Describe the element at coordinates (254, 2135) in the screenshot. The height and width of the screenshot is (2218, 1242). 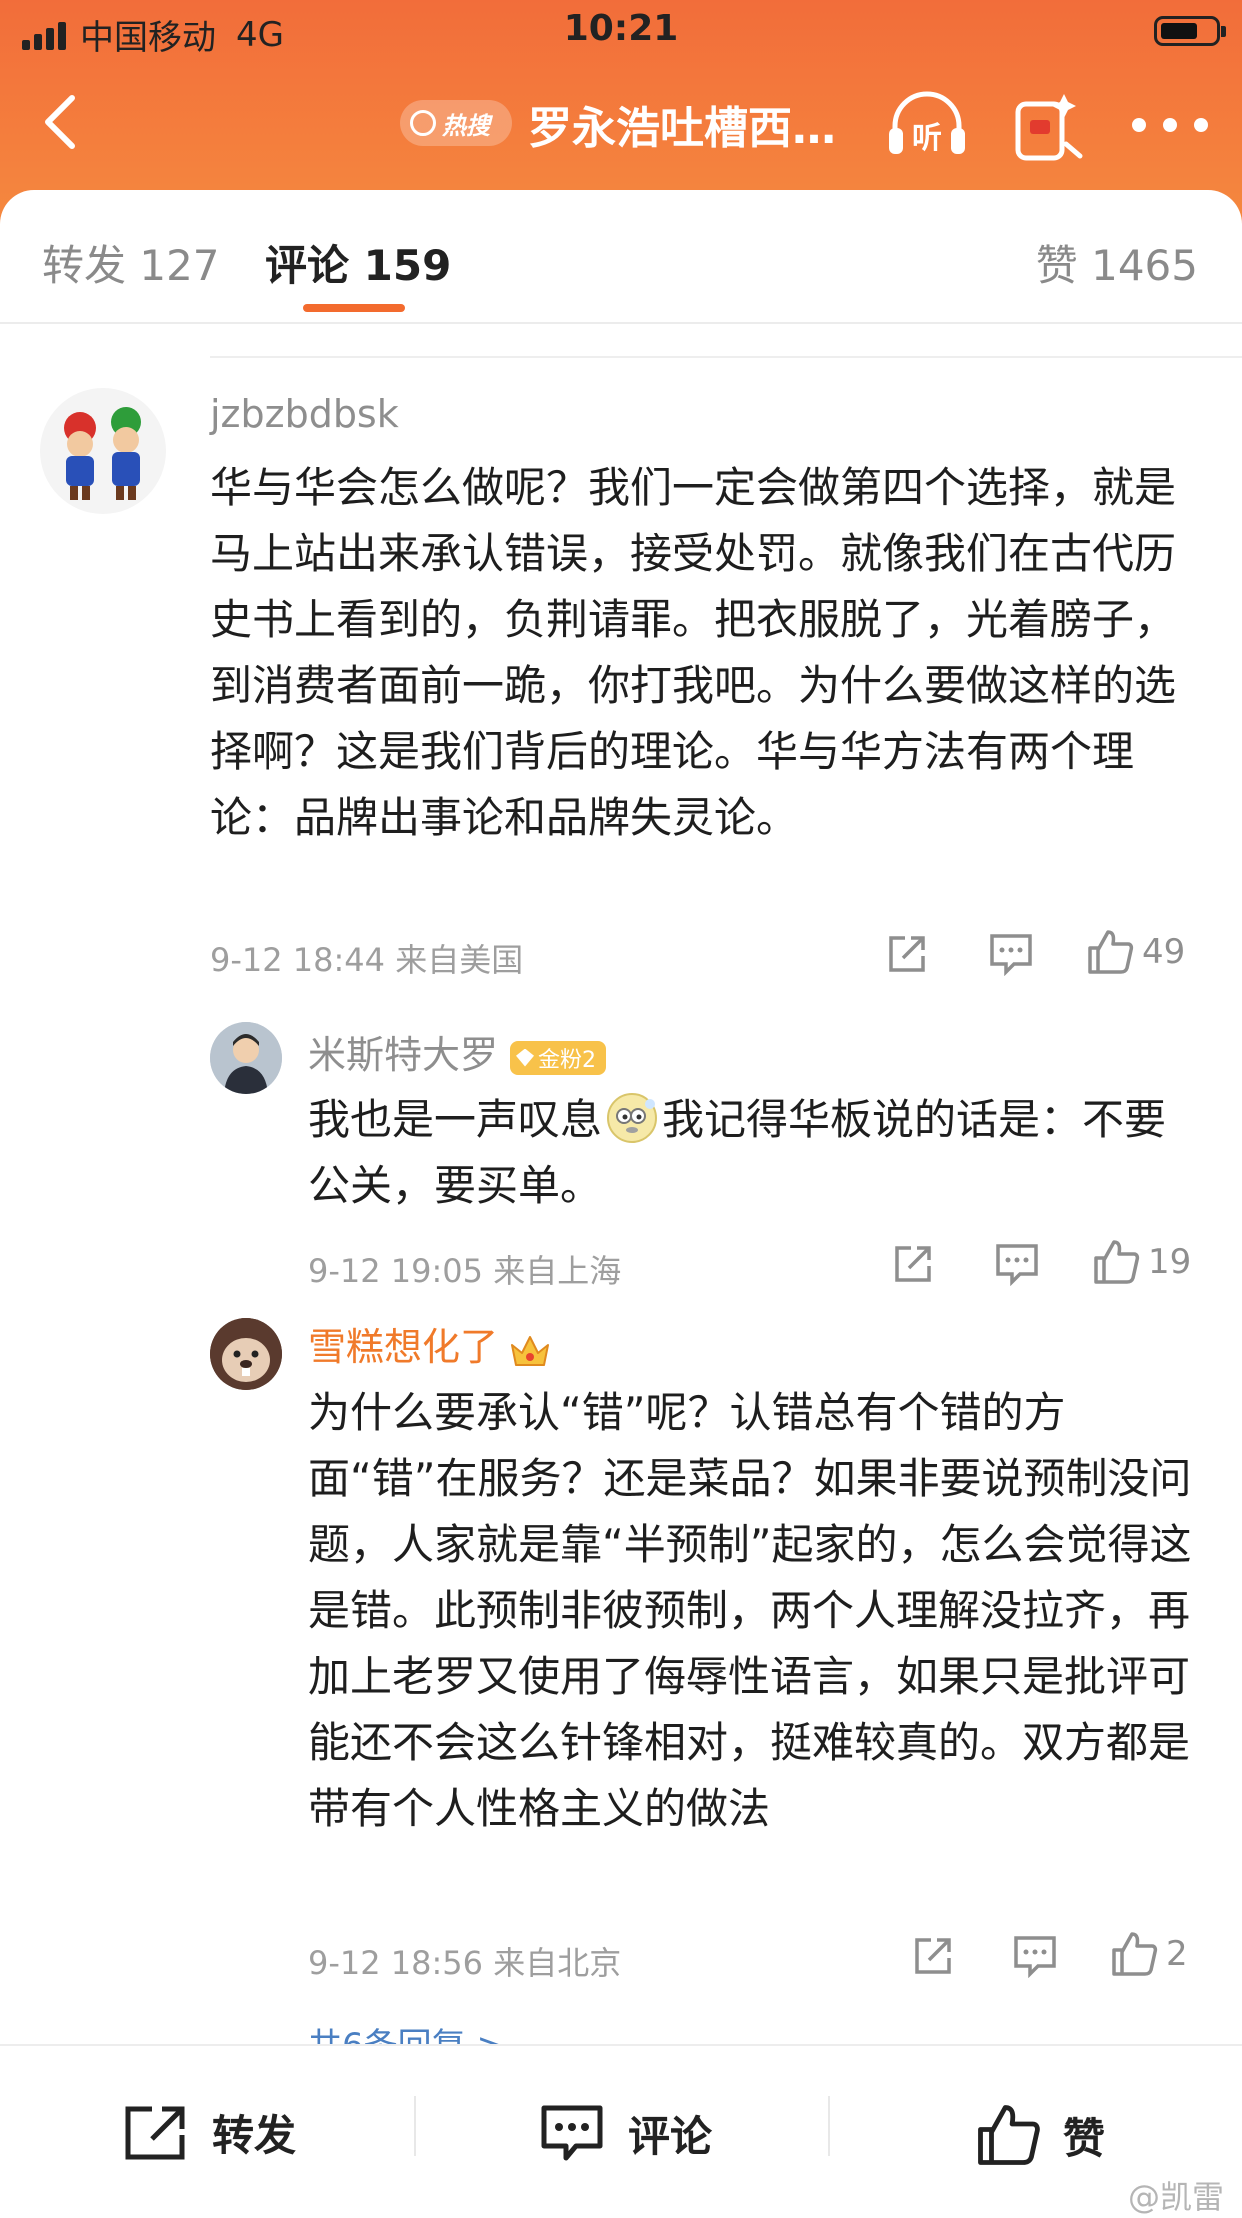
I see `bottom-repost-label: 转发` at that location.